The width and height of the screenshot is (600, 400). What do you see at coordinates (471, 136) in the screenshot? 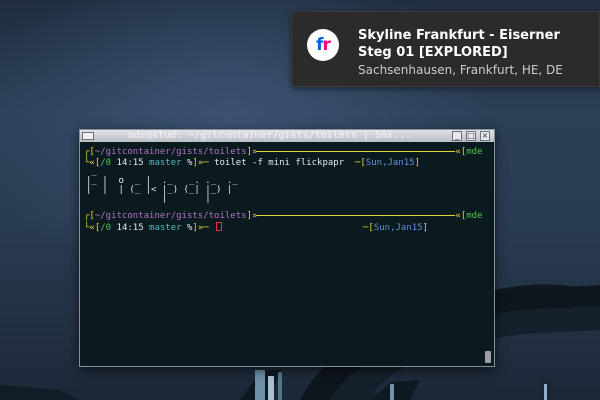
I see `maximize-button: □` at bounding box center [471, 136].